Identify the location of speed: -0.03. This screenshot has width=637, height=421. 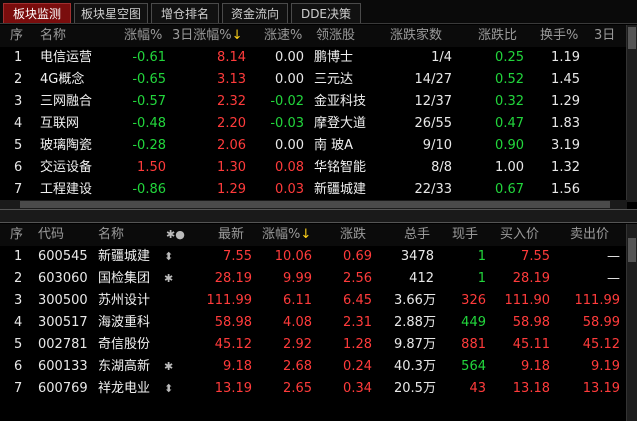
(287, 123).